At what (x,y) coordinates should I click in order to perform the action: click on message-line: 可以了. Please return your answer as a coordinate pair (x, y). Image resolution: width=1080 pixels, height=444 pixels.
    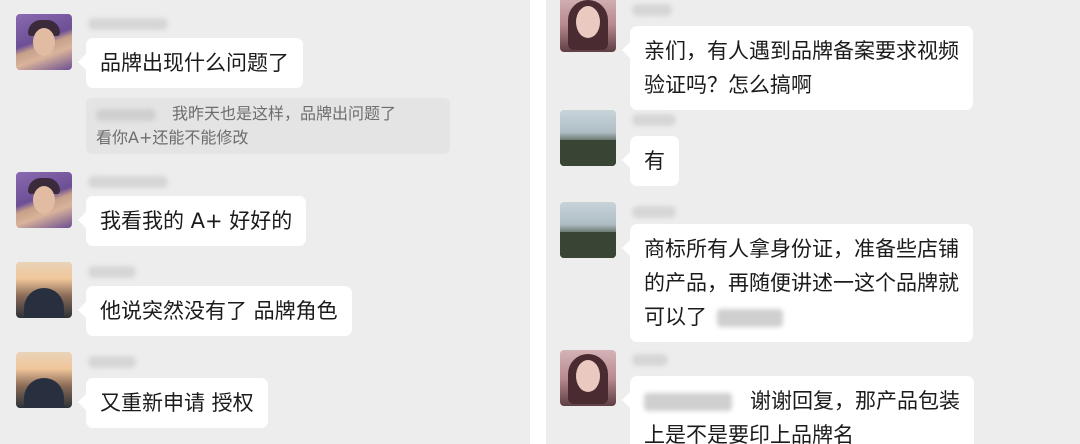
    Looking at the image, I should click on (801, 317).